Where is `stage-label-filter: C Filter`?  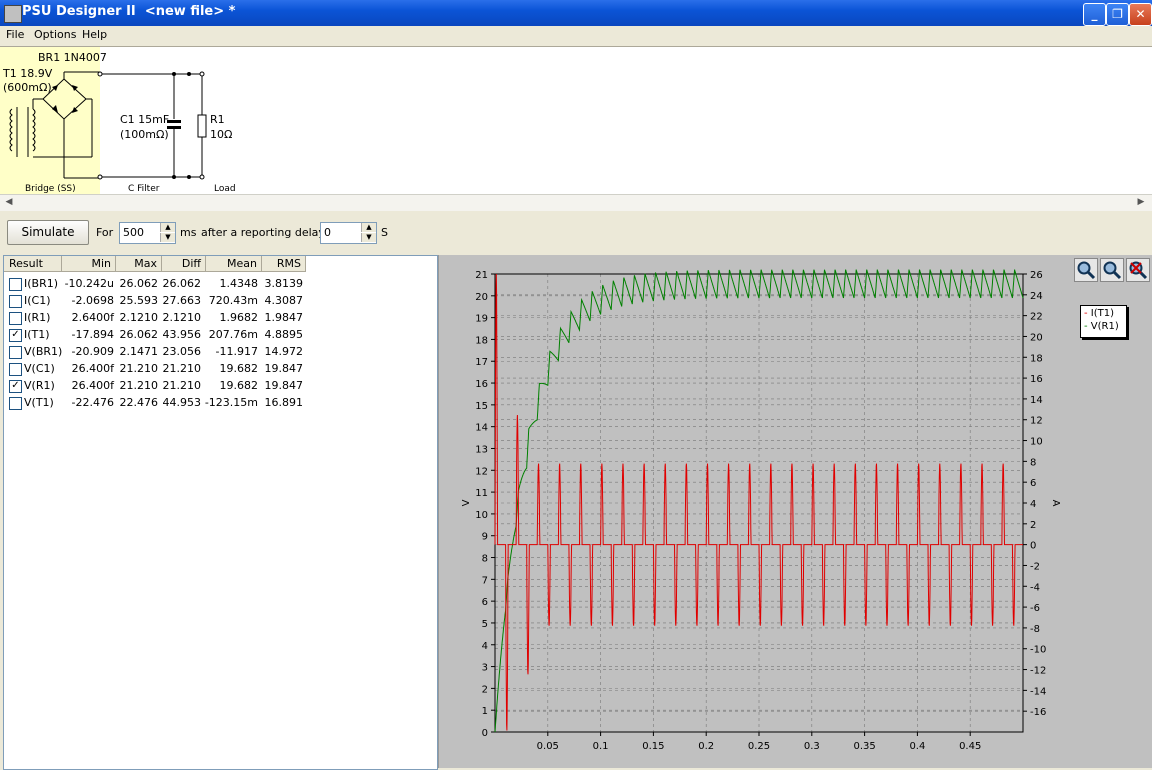 stage-label-filter: C Filter is located at coordinates (144, 189).